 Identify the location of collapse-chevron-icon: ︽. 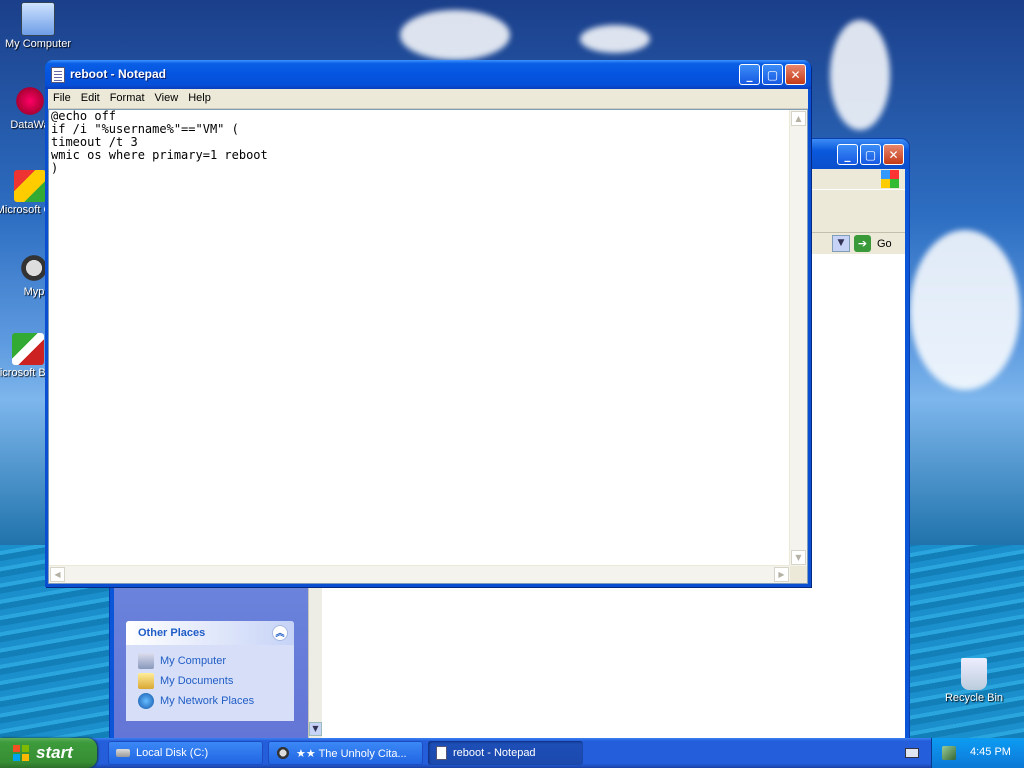
(280, 633).